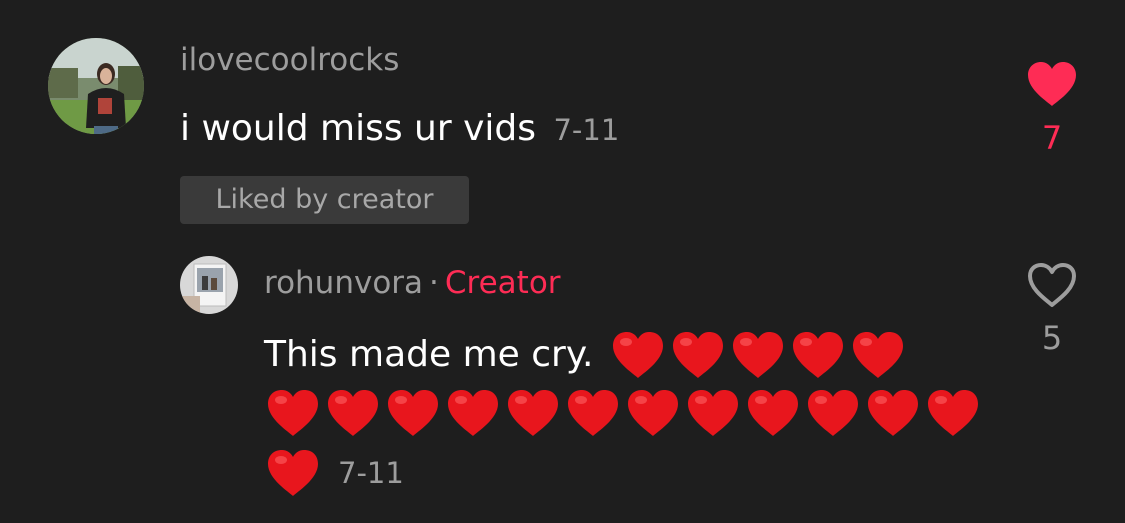 The image size is (1125, 523). I want to click on heart-filled-icon, so click(1052, 84).